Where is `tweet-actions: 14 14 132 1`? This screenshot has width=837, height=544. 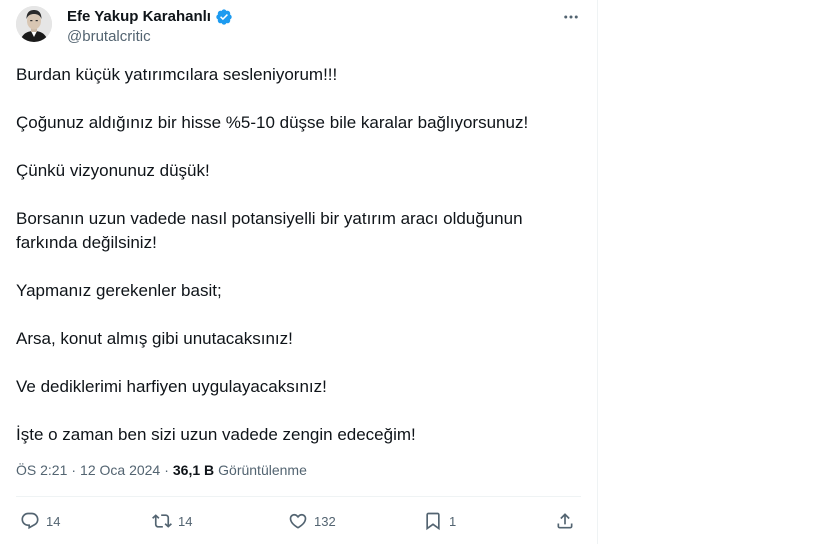 tweet-actions: 14 14 132 1 is located at coordinates (298, 521).